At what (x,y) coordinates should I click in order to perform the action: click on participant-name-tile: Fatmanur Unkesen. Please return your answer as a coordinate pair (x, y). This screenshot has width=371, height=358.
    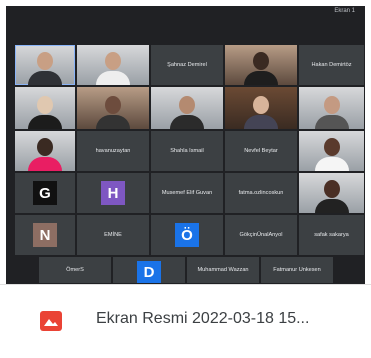
    Looking at the image, I should click on (297, 270).